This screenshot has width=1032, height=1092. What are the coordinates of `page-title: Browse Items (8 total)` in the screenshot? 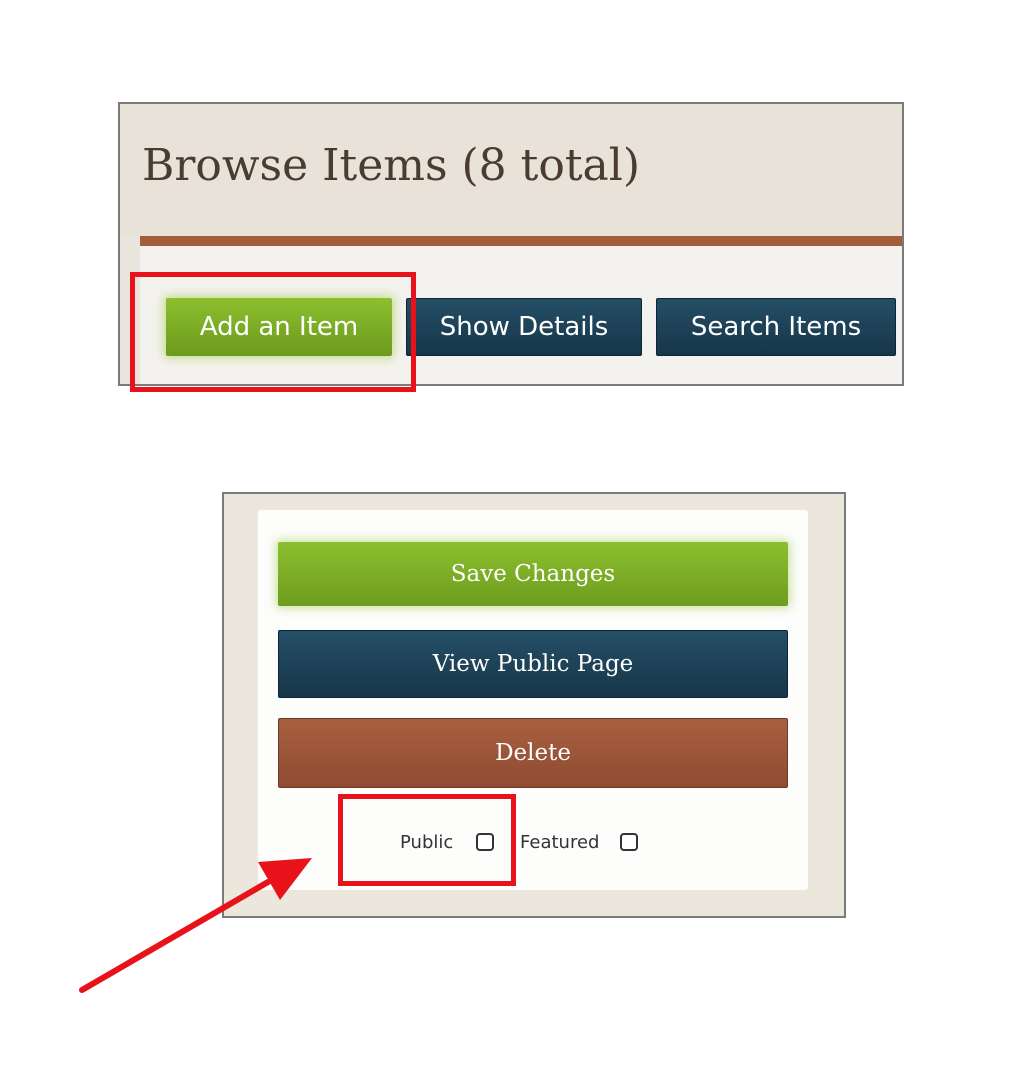 It's located at (391, 165).